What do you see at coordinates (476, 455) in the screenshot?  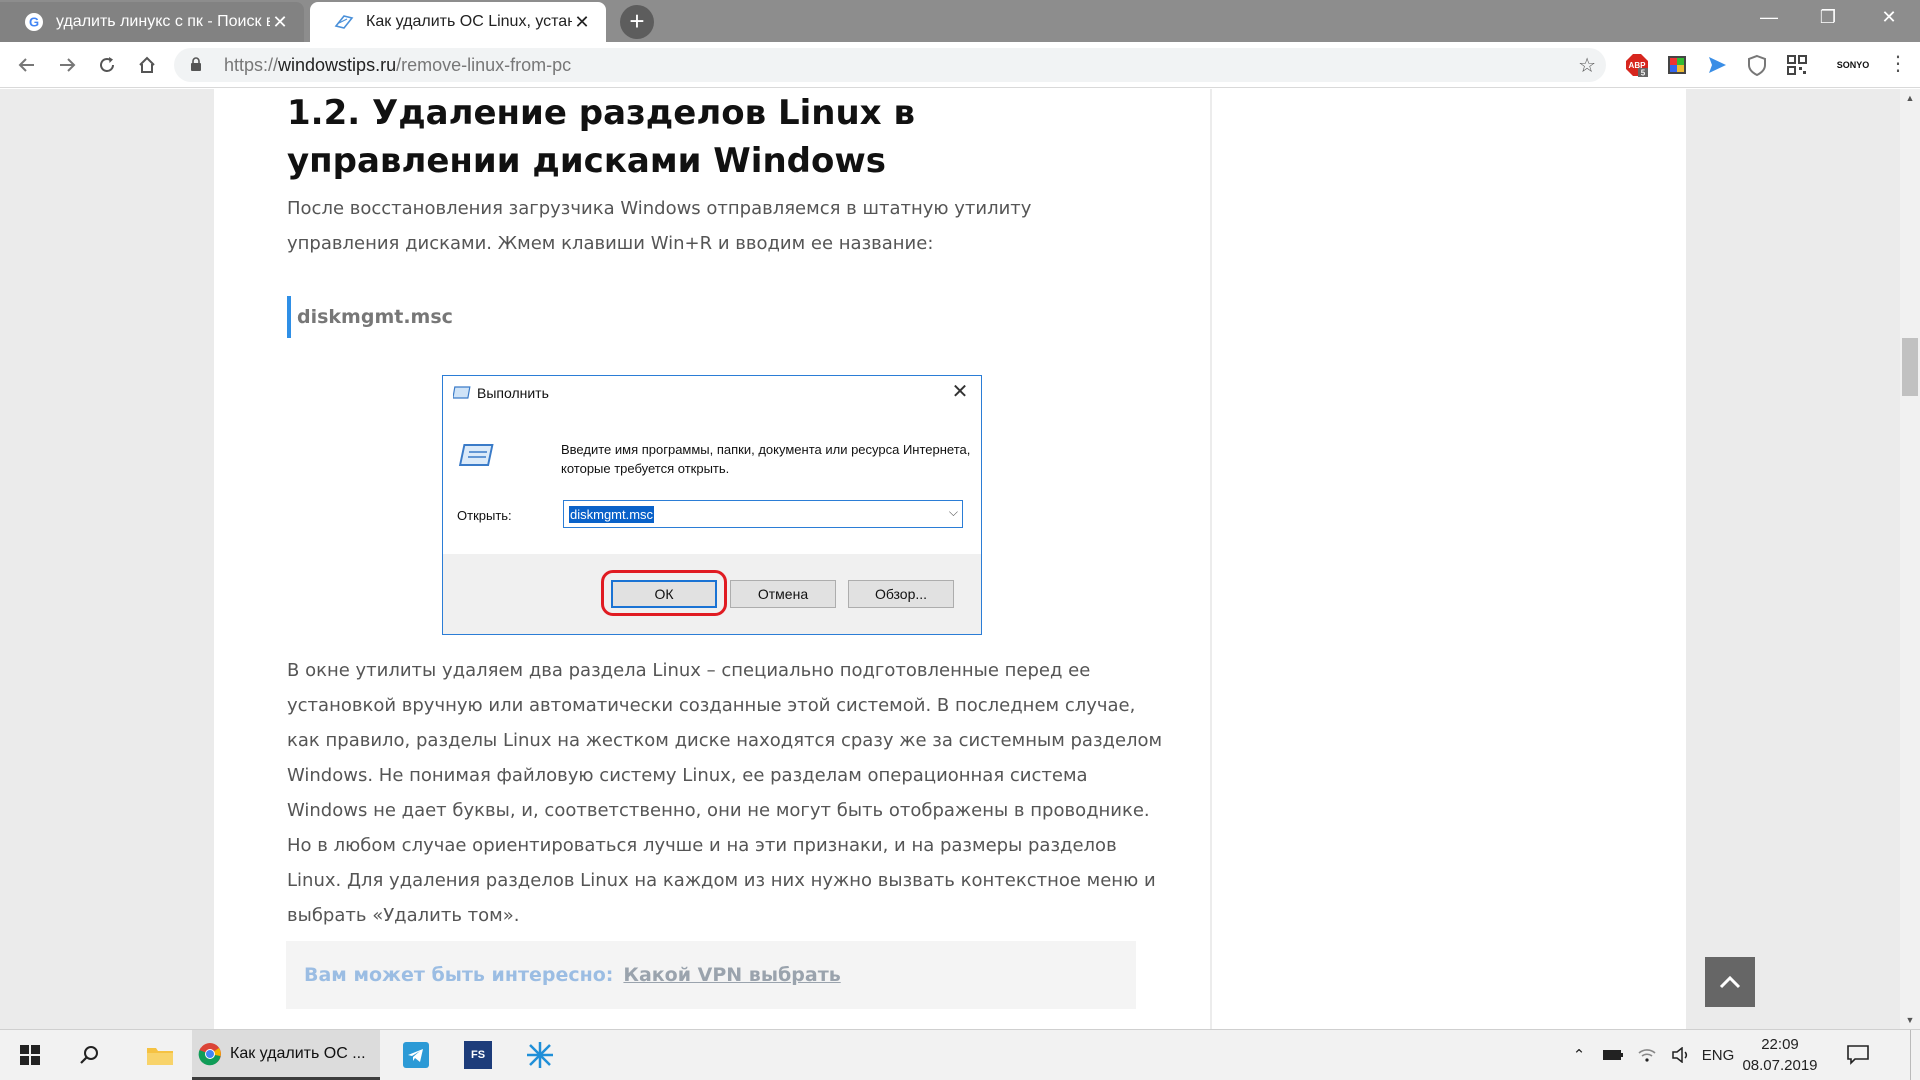 I see `run-large-icon` at bounding box center [476, 455].